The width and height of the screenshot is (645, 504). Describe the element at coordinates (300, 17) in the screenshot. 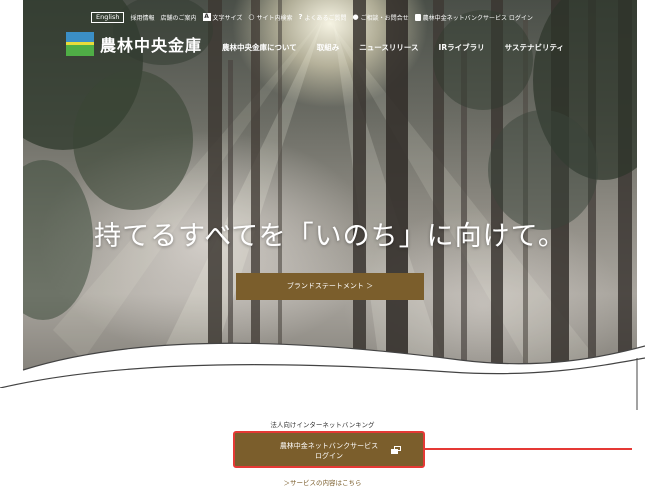

I see `question-icon: ?` at that location.